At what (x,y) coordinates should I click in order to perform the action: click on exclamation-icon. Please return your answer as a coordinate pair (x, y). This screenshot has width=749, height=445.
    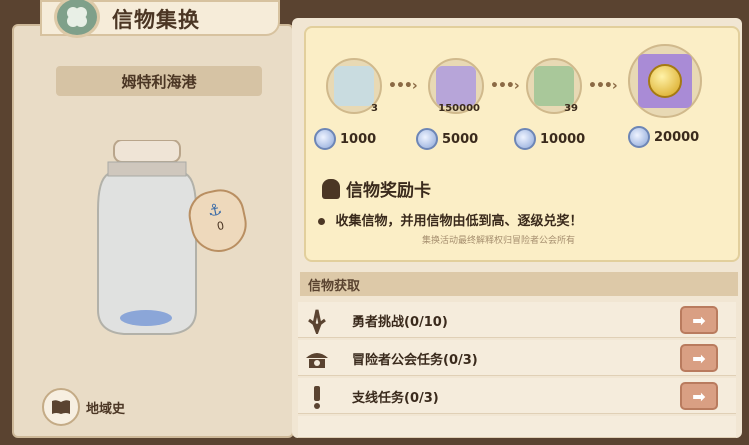
    Looking at the image, I should click on (317, 397).